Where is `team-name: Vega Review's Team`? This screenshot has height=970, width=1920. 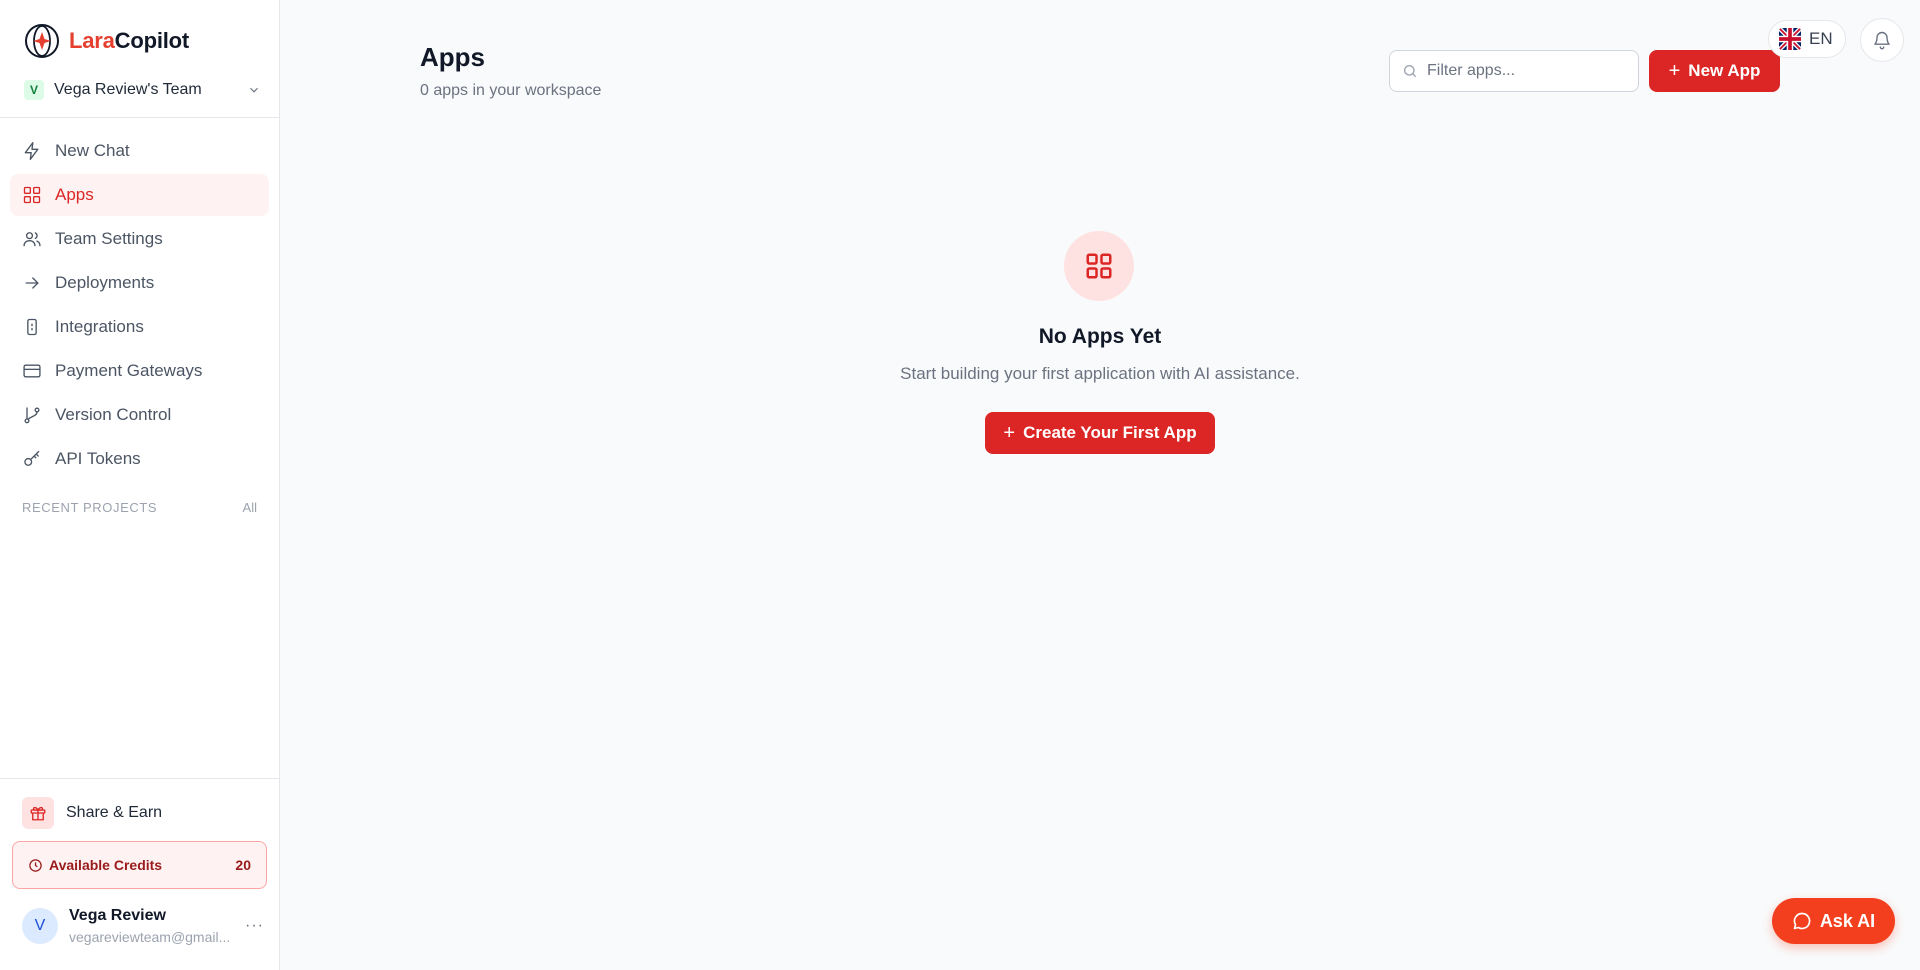 team-name: Vega Review's Team is located at coordinates (128, 89).